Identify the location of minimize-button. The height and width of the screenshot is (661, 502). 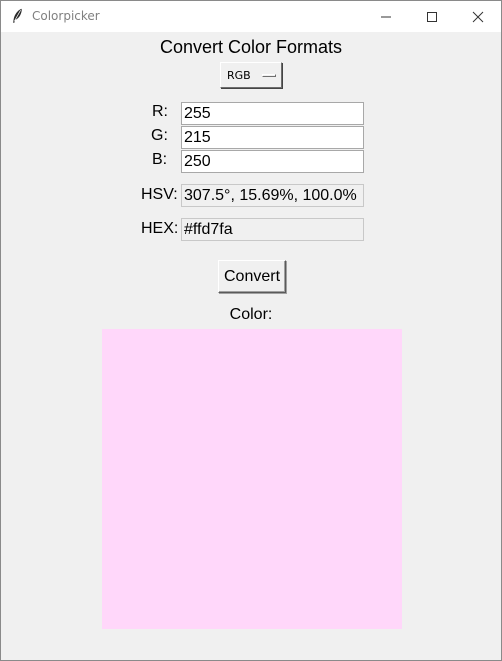
(386, 16).